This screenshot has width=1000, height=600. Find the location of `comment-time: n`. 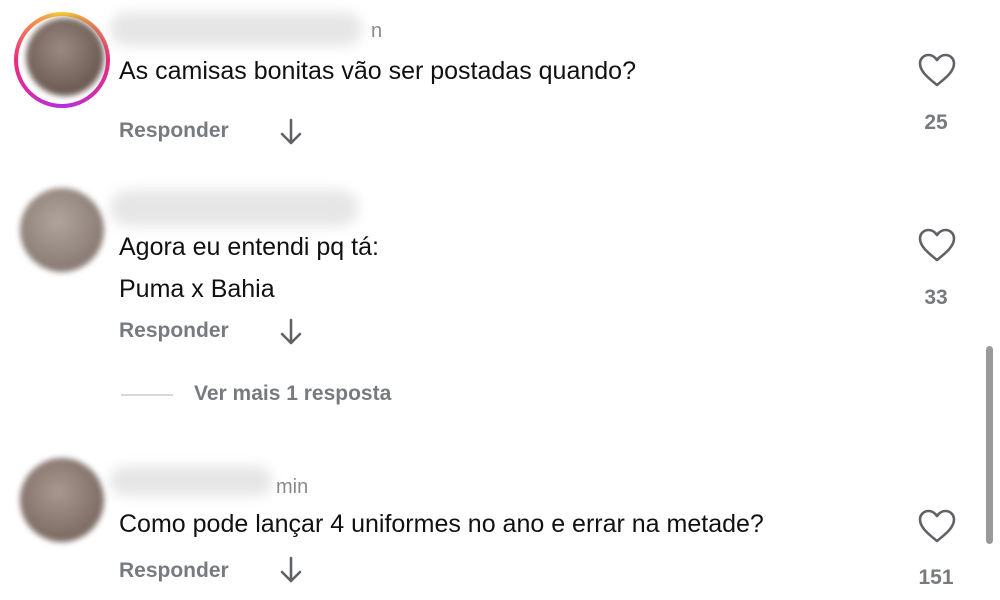

comment-time: n is located at coordinates (377, 31).